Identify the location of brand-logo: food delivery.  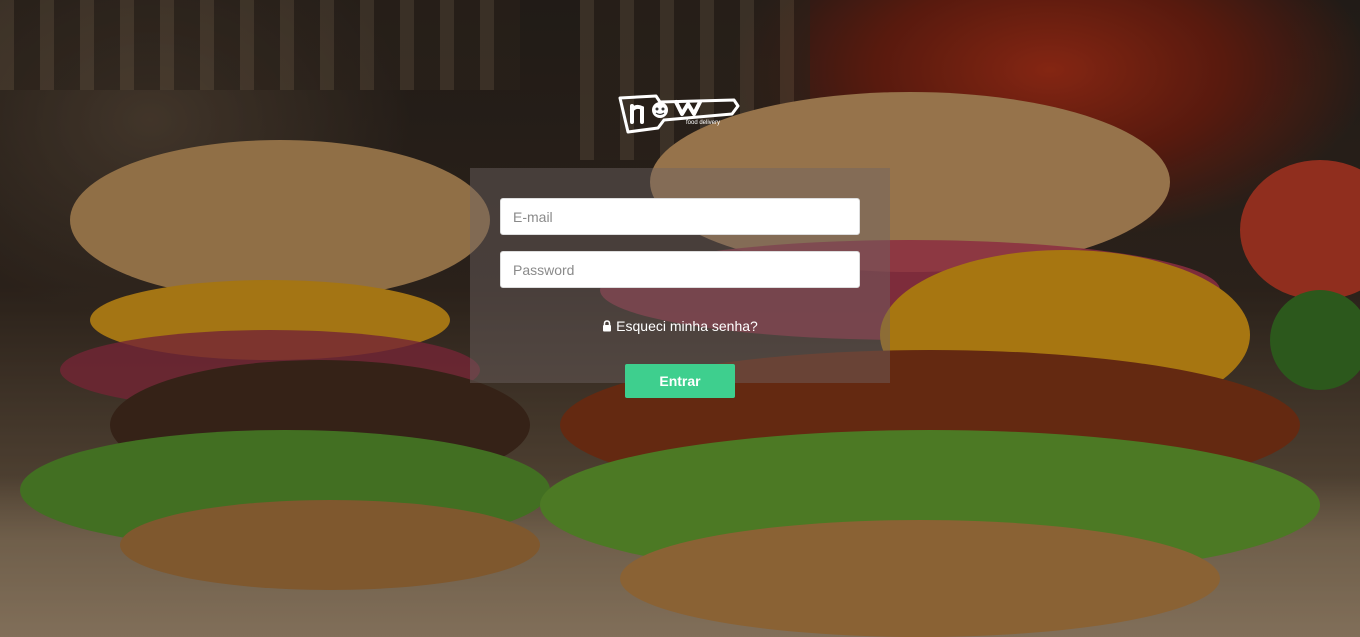
(680, 114).